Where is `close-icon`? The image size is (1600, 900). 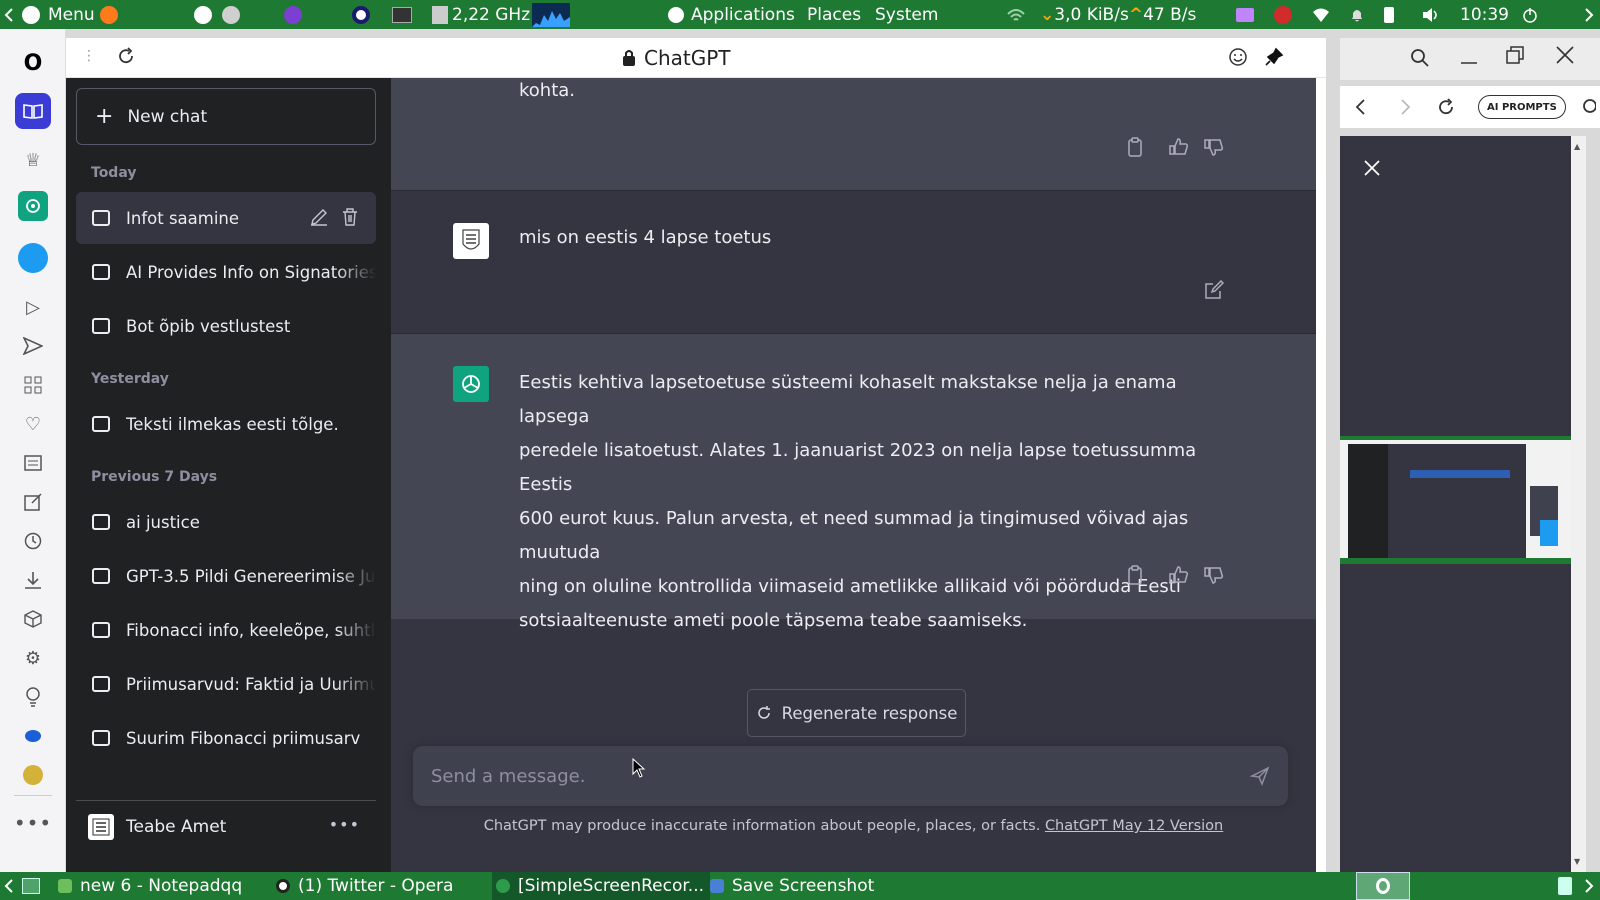 close-icon is located at coordinates (1372, 170).